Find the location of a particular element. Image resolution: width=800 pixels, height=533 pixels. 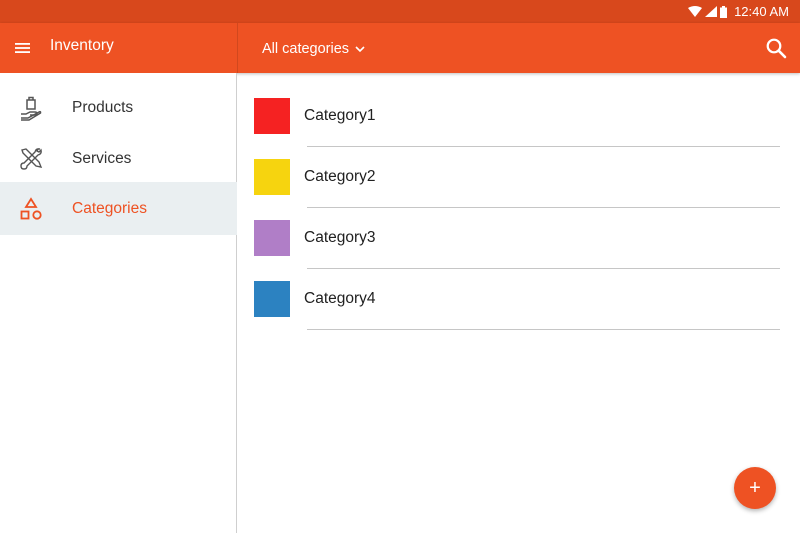

app-bar-divider is located at coordinates (237, 48).